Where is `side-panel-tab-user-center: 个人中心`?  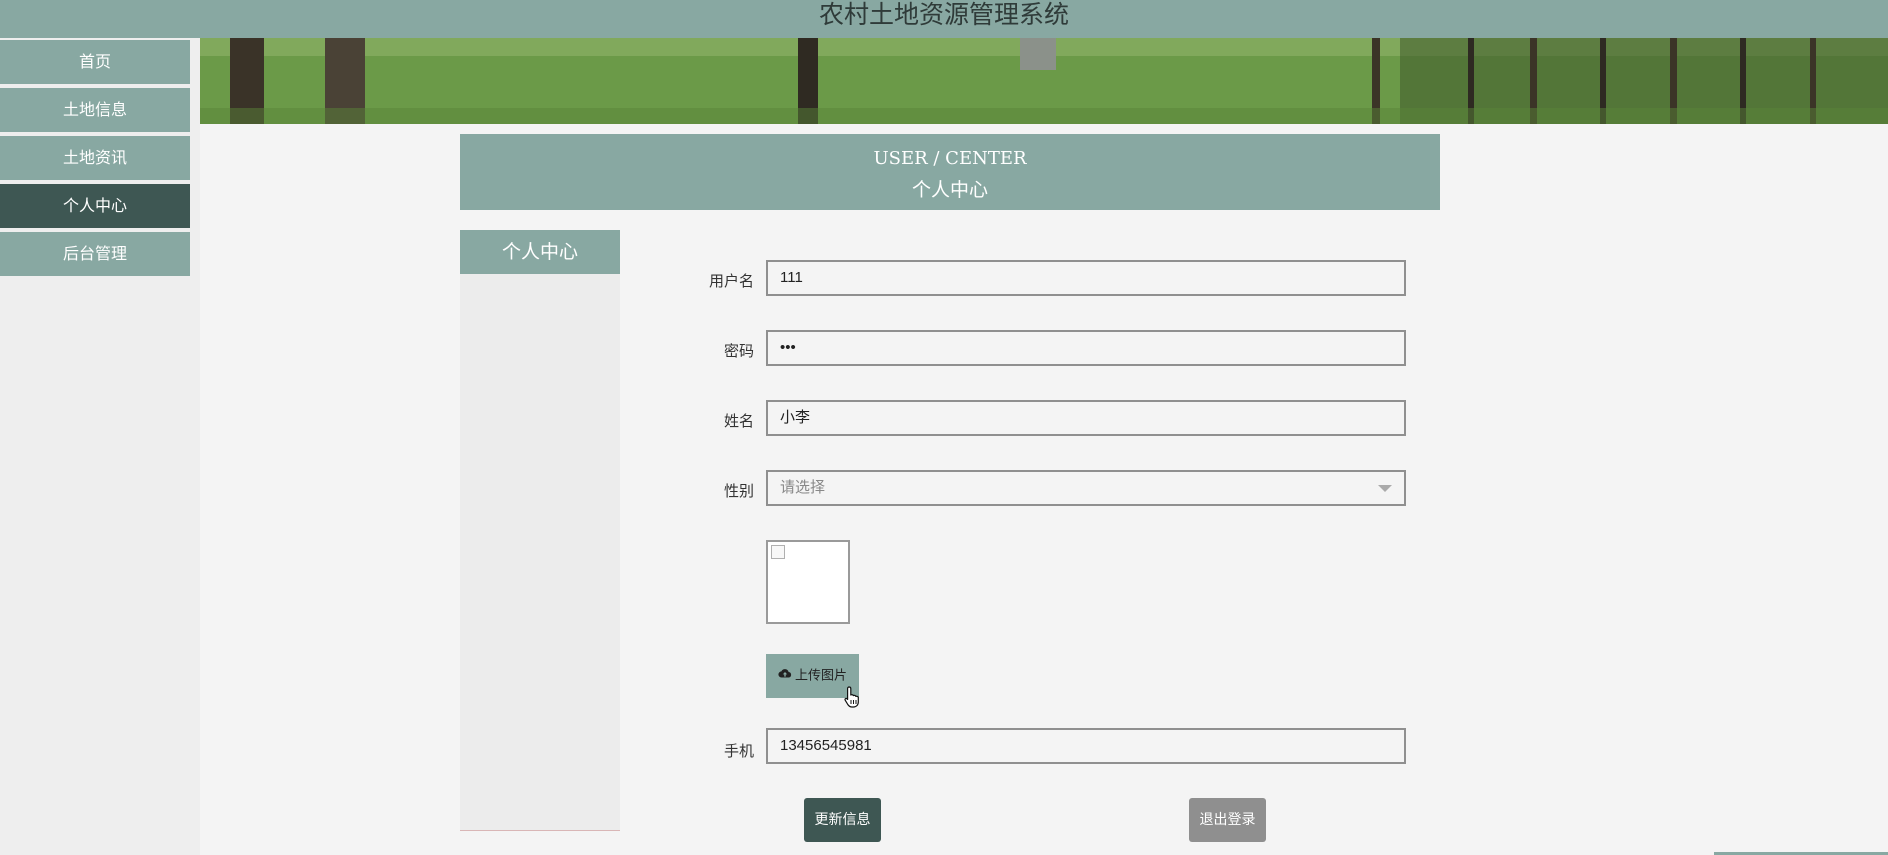
side-panel-tab-user-center: 个人中心 is located at coordinates (540, 252).